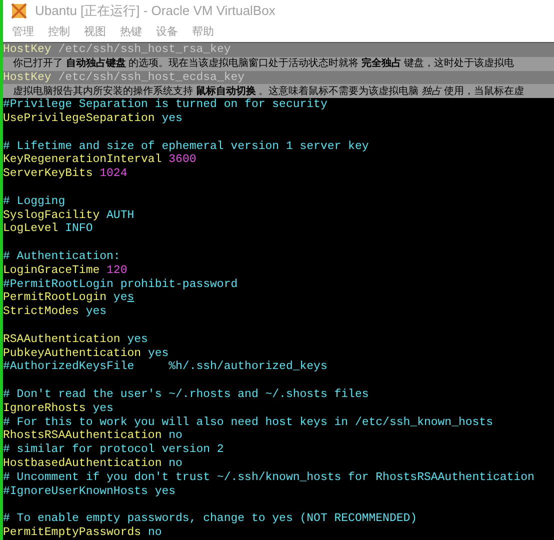  Describe the element at coordinates (34, 201) in the screenshot. I see `config-comment: # Logging` at that location.